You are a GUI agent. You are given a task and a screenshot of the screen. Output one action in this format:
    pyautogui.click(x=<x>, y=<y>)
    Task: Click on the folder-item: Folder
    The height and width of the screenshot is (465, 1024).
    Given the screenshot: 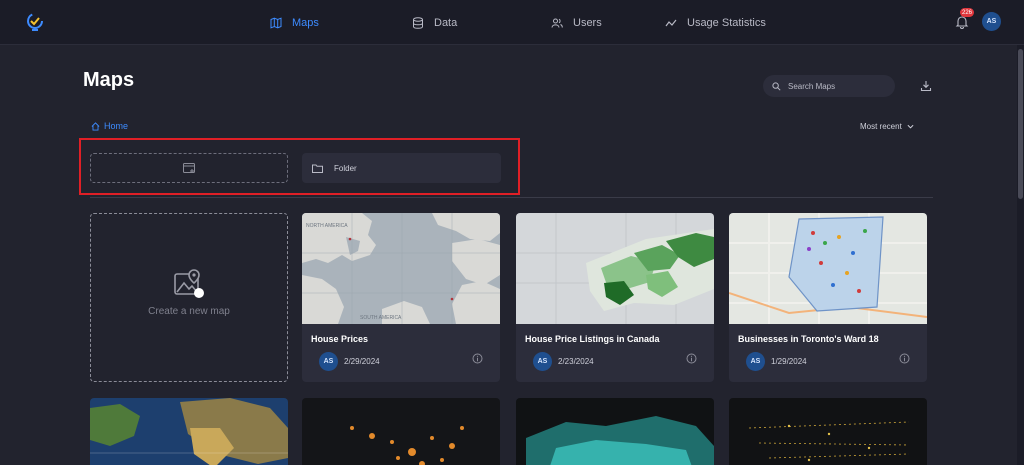 What is the action you would take?
    pyautogui.click(x=401, y=168)
    